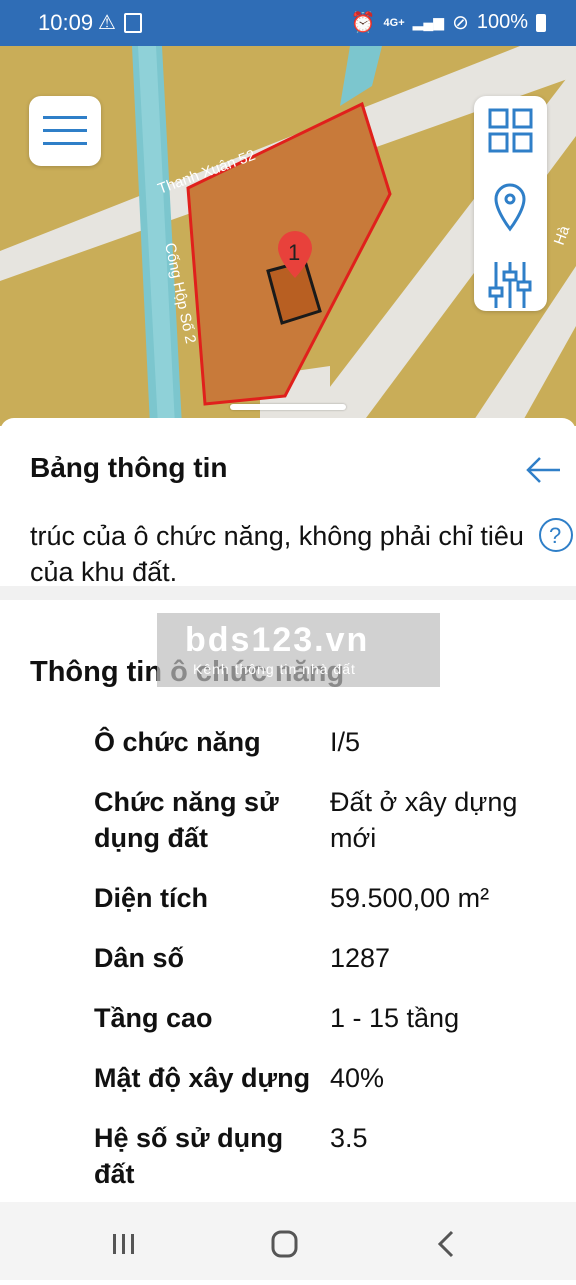 The image size is (576, 1285). I want to click on section-divider, so click(288, 593).